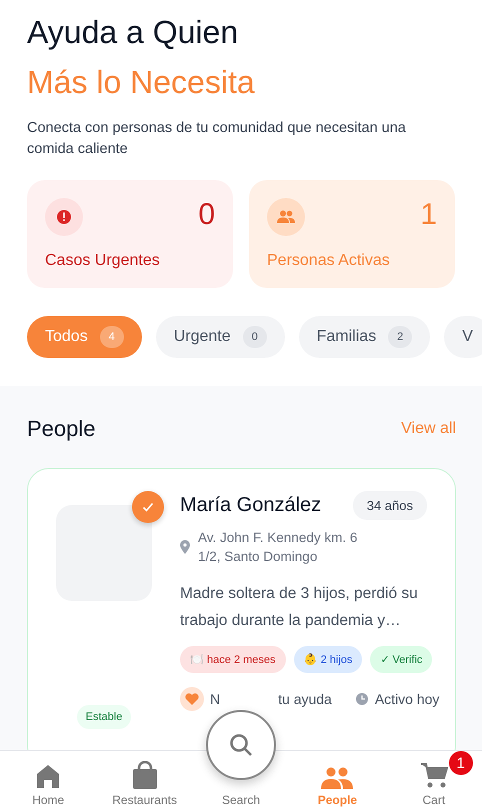 The width and height of the screenshot is (482, 810). I want to click on nav-tab: People, so click(337, 780).